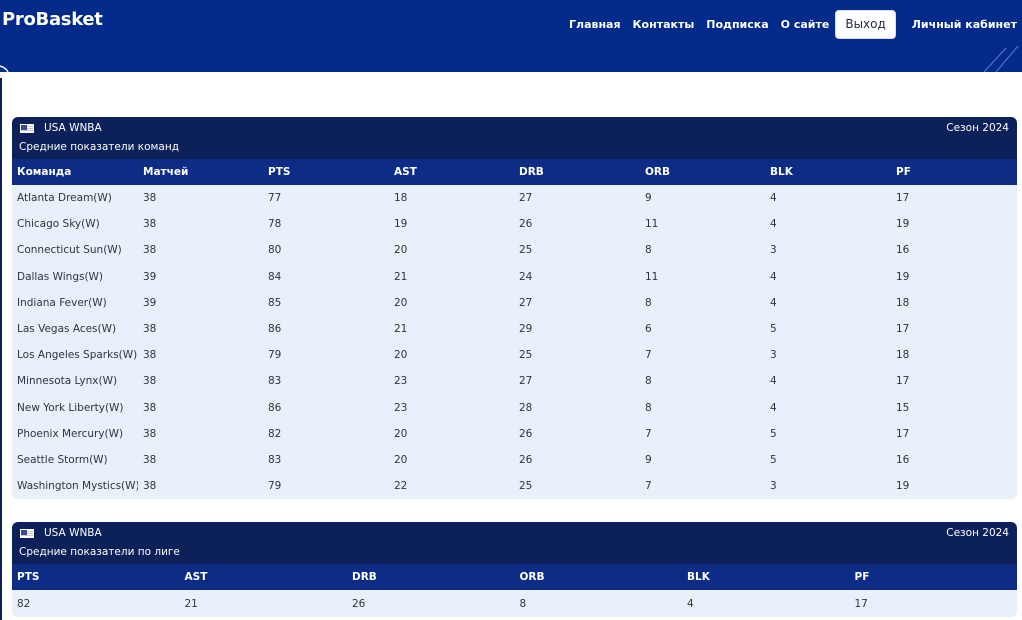  I want to click on stat-cell: 24, so click(526, 276).